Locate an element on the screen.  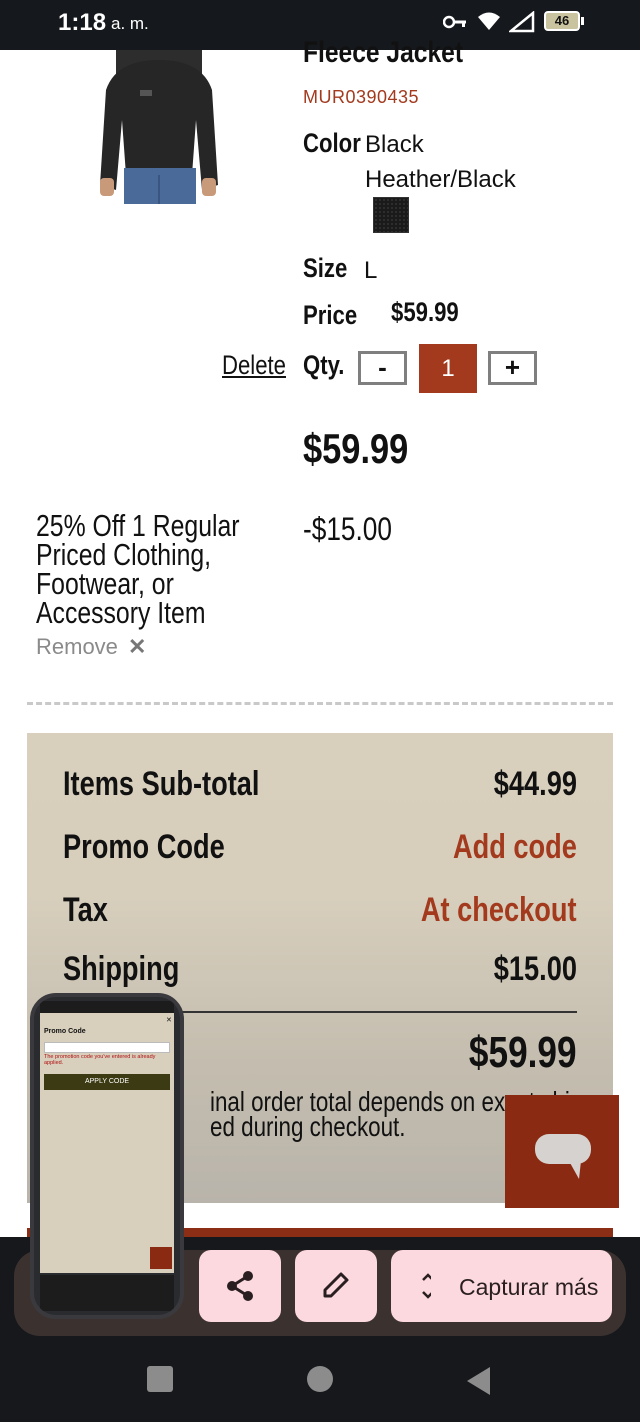
thumb-chat-icon is located at coordinates (161, 1258).